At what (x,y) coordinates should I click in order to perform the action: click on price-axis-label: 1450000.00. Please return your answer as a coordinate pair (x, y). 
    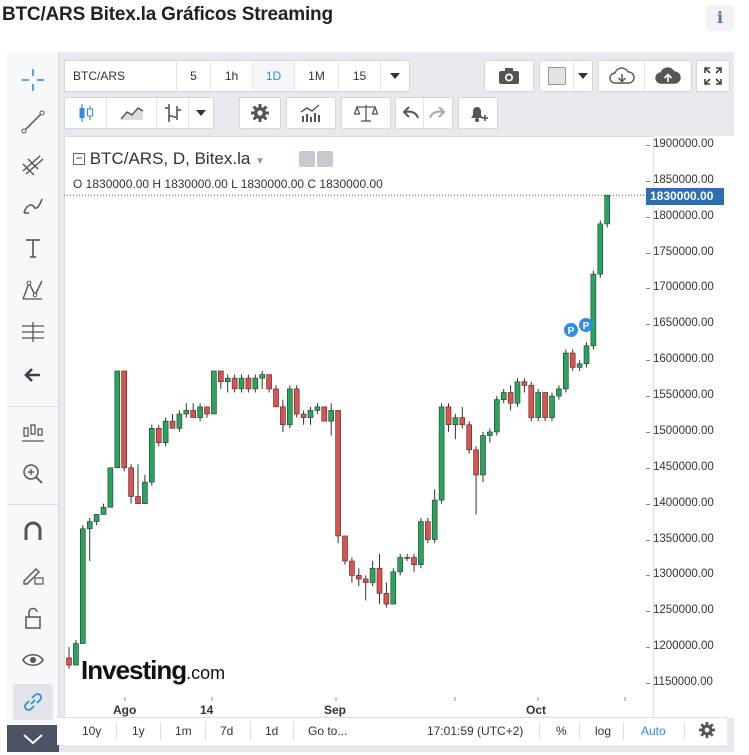
    Looking at the image, I should click on (683, 466).